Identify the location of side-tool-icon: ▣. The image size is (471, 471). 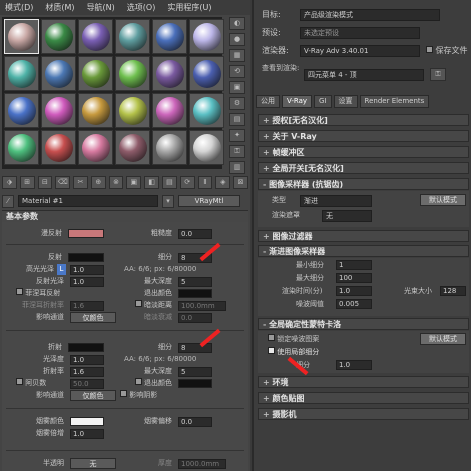
(237, 87).